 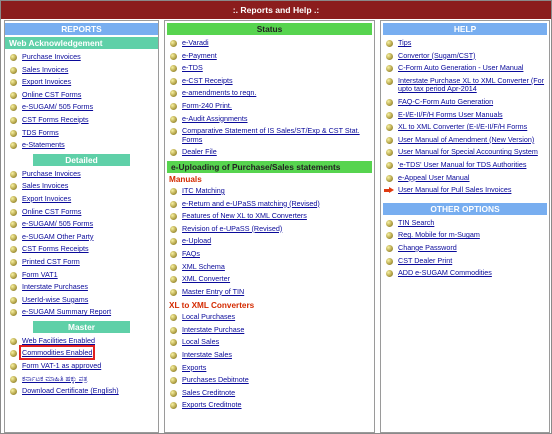 What do you see at coordinates (192, 67) in the screenshot?
I see `menu-link: e-TDS` at bounding box center [192, 67].